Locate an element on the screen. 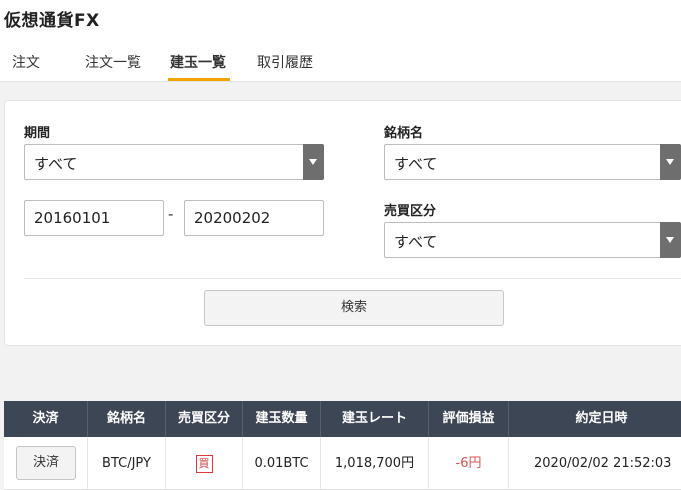 This screenshot has height=490, width=681. cell-rate: 1,018,700円 is located at coordinates (375, 463).